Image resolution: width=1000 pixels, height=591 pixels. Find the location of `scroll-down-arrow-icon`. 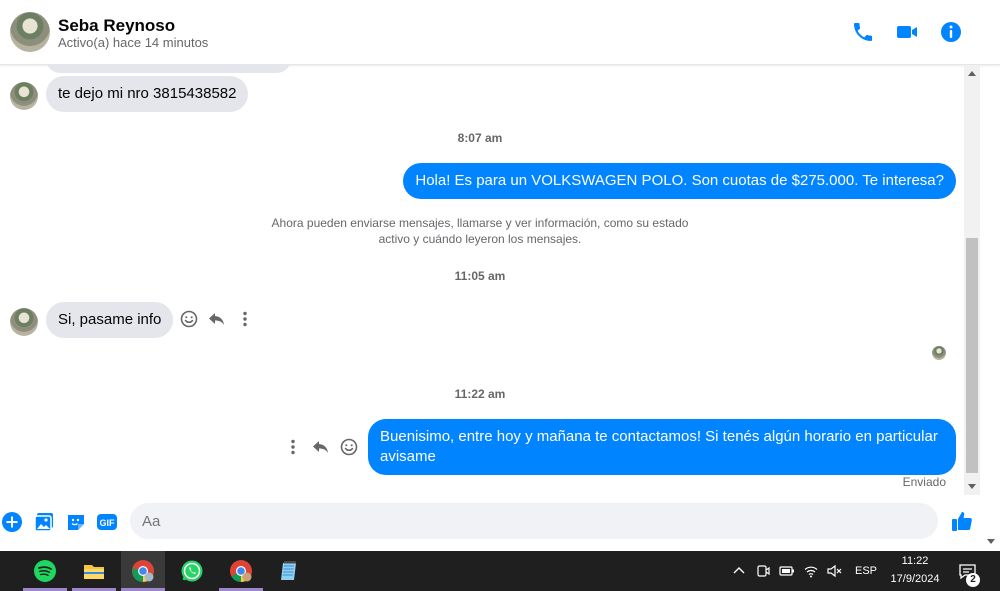

scroll-down-arrow-icon is located at coordinates (972, 486).